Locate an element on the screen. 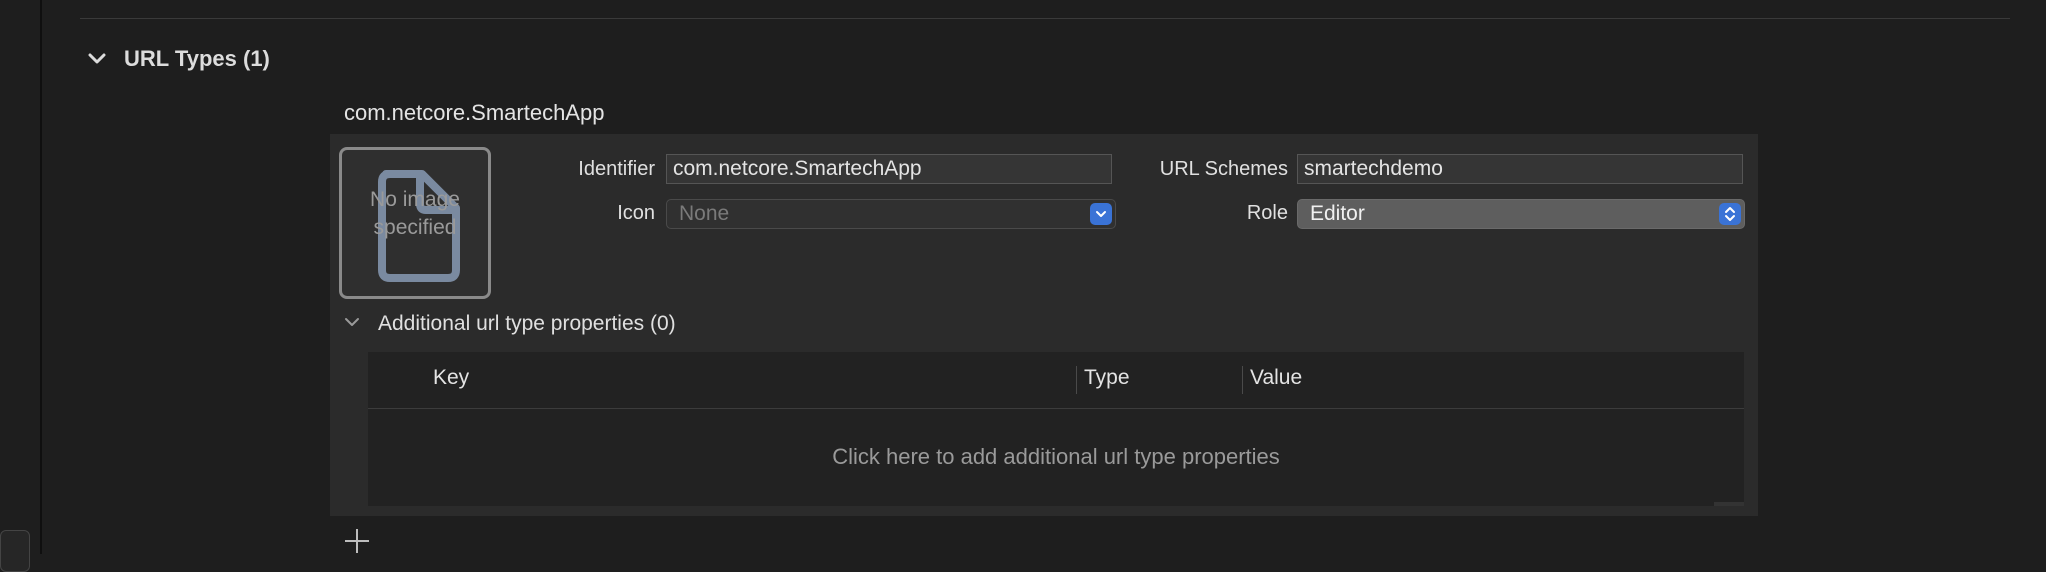 Image resolution: width=2046 pixels, height=572 pixels. table-header-separator is located at coordinates (1056, 408).